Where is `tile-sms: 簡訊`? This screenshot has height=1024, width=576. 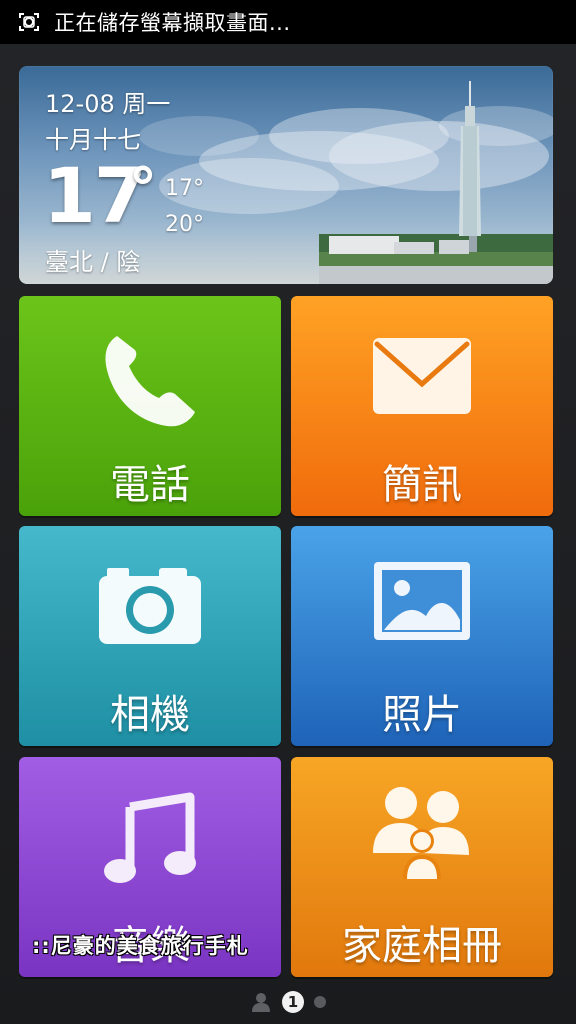 tile-sms: 簡訊 is located at coordinates (422, 406).